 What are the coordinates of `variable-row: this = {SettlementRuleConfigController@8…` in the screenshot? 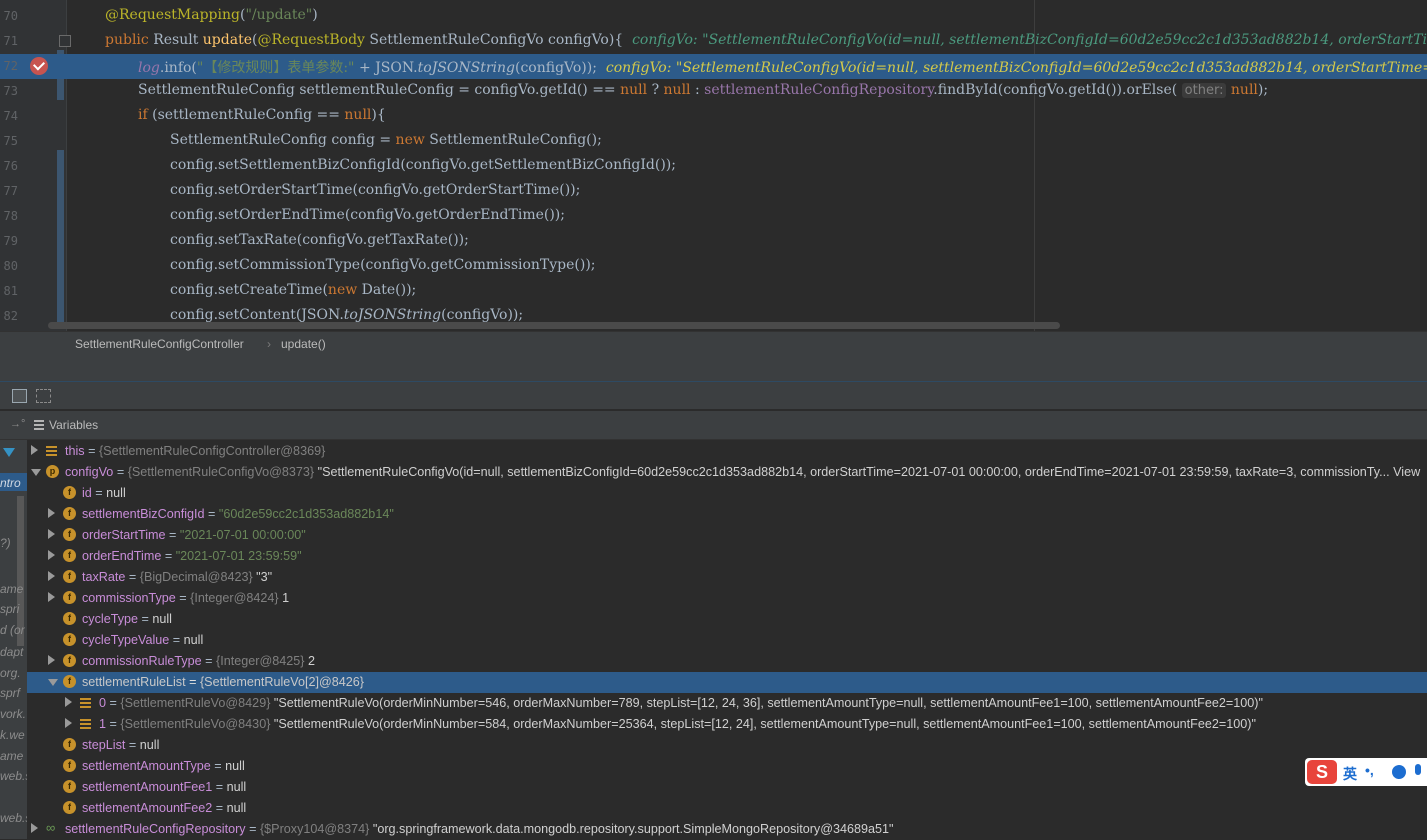 It's located at (727, 451).